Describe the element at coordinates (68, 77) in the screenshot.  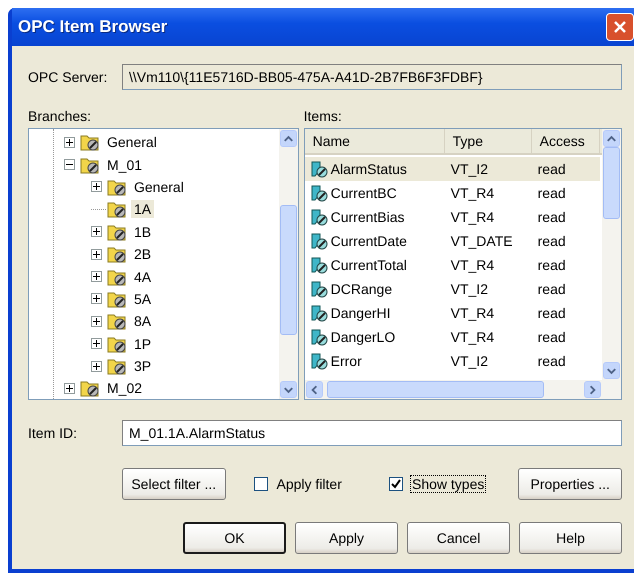
I see `server-label: OPC Server:` at that location.